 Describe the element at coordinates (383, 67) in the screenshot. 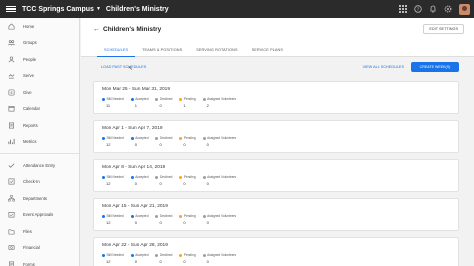

I see `view-all-schedules-link: VIEW ALL SCHEDULES` at that location.